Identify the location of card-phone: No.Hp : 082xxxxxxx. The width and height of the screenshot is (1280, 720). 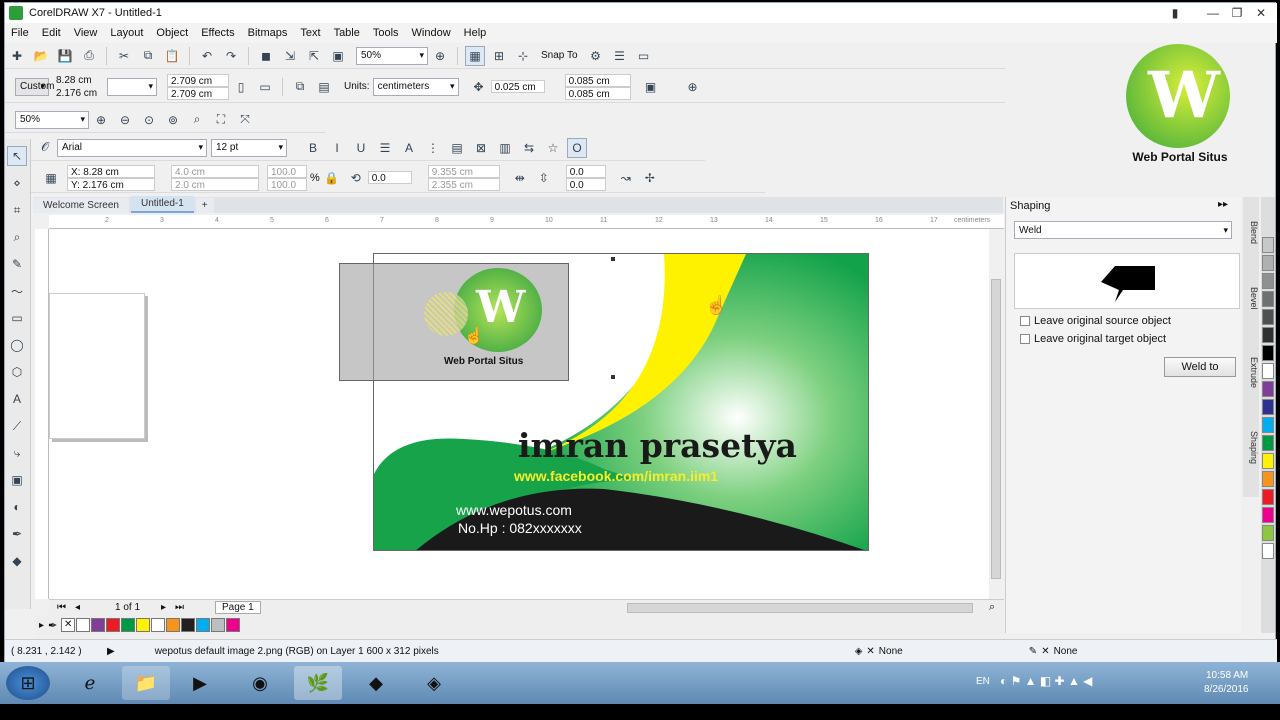
(520, 528).